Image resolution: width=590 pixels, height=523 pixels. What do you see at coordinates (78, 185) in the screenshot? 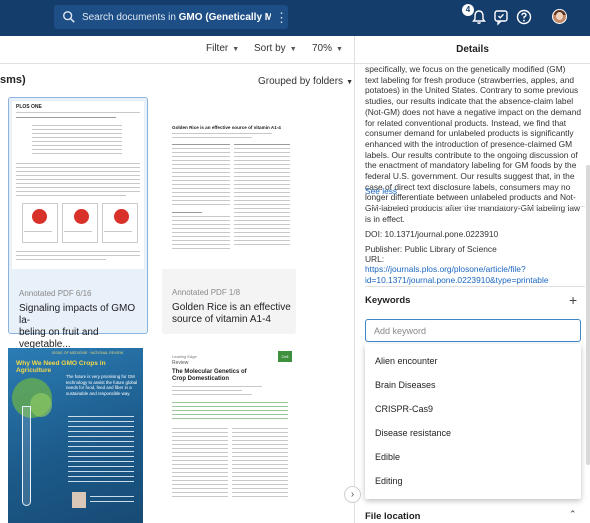
I see `document-thumbnail: PLOS ONE` at bounding box center [78, 185].